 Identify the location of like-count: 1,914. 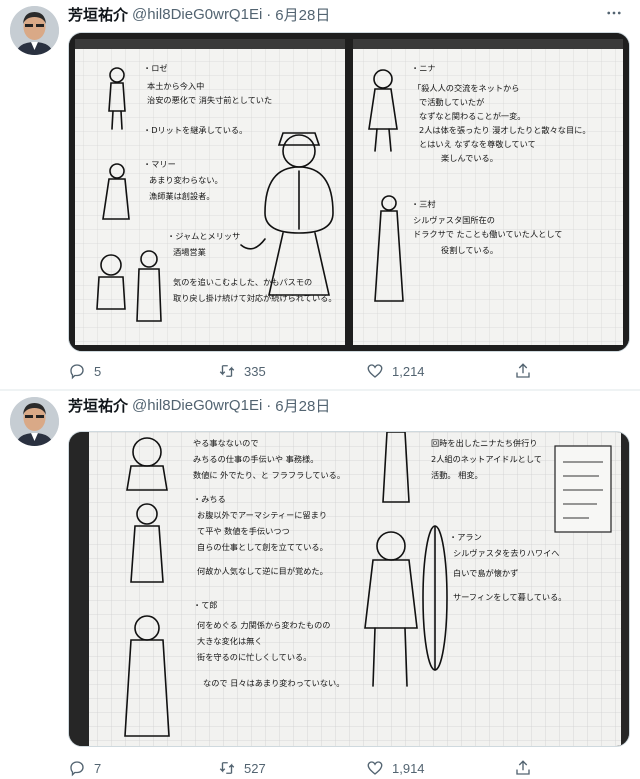
(408, 768).